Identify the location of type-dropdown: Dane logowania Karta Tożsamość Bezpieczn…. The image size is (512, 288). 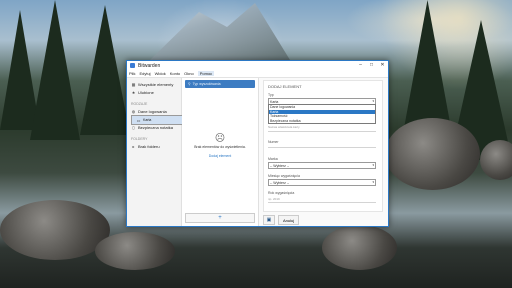
(322, 114).